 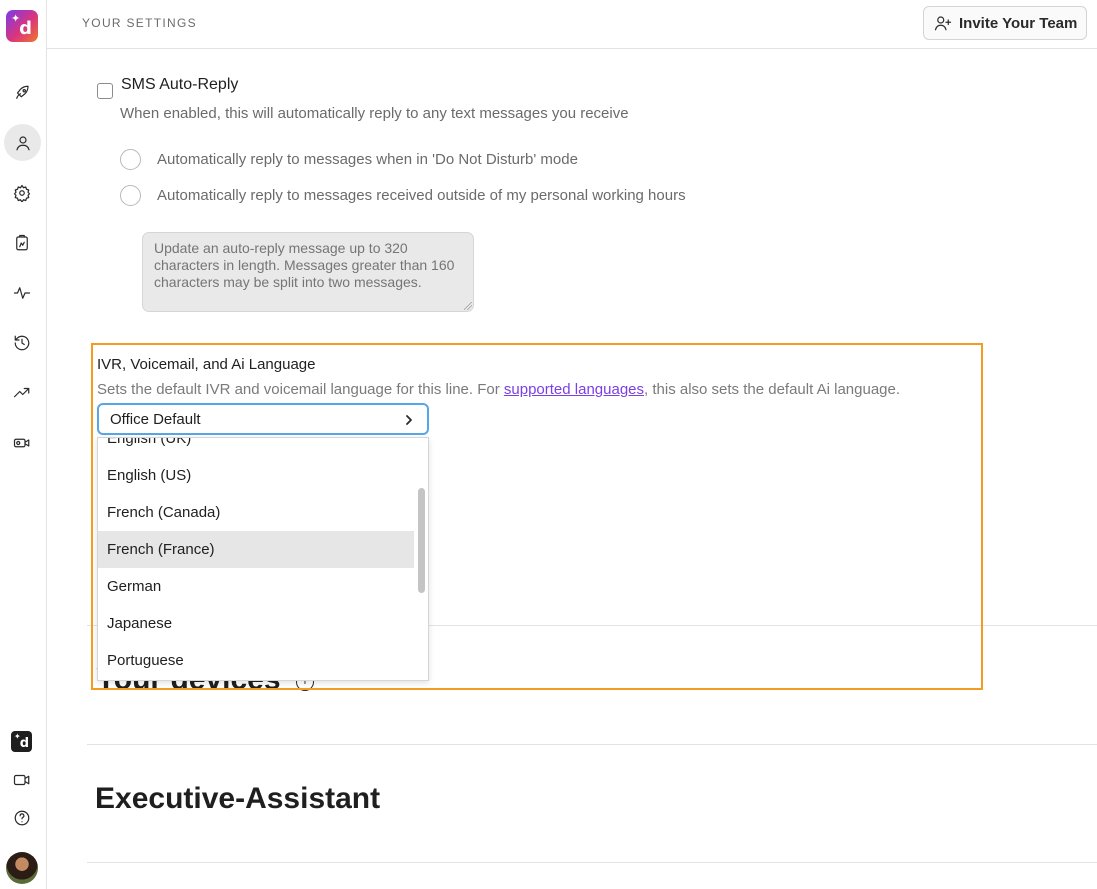 What do you see at coordinates (22, 818) in the screenshot?
I see `help-icon` at bounding box center [22, 818].